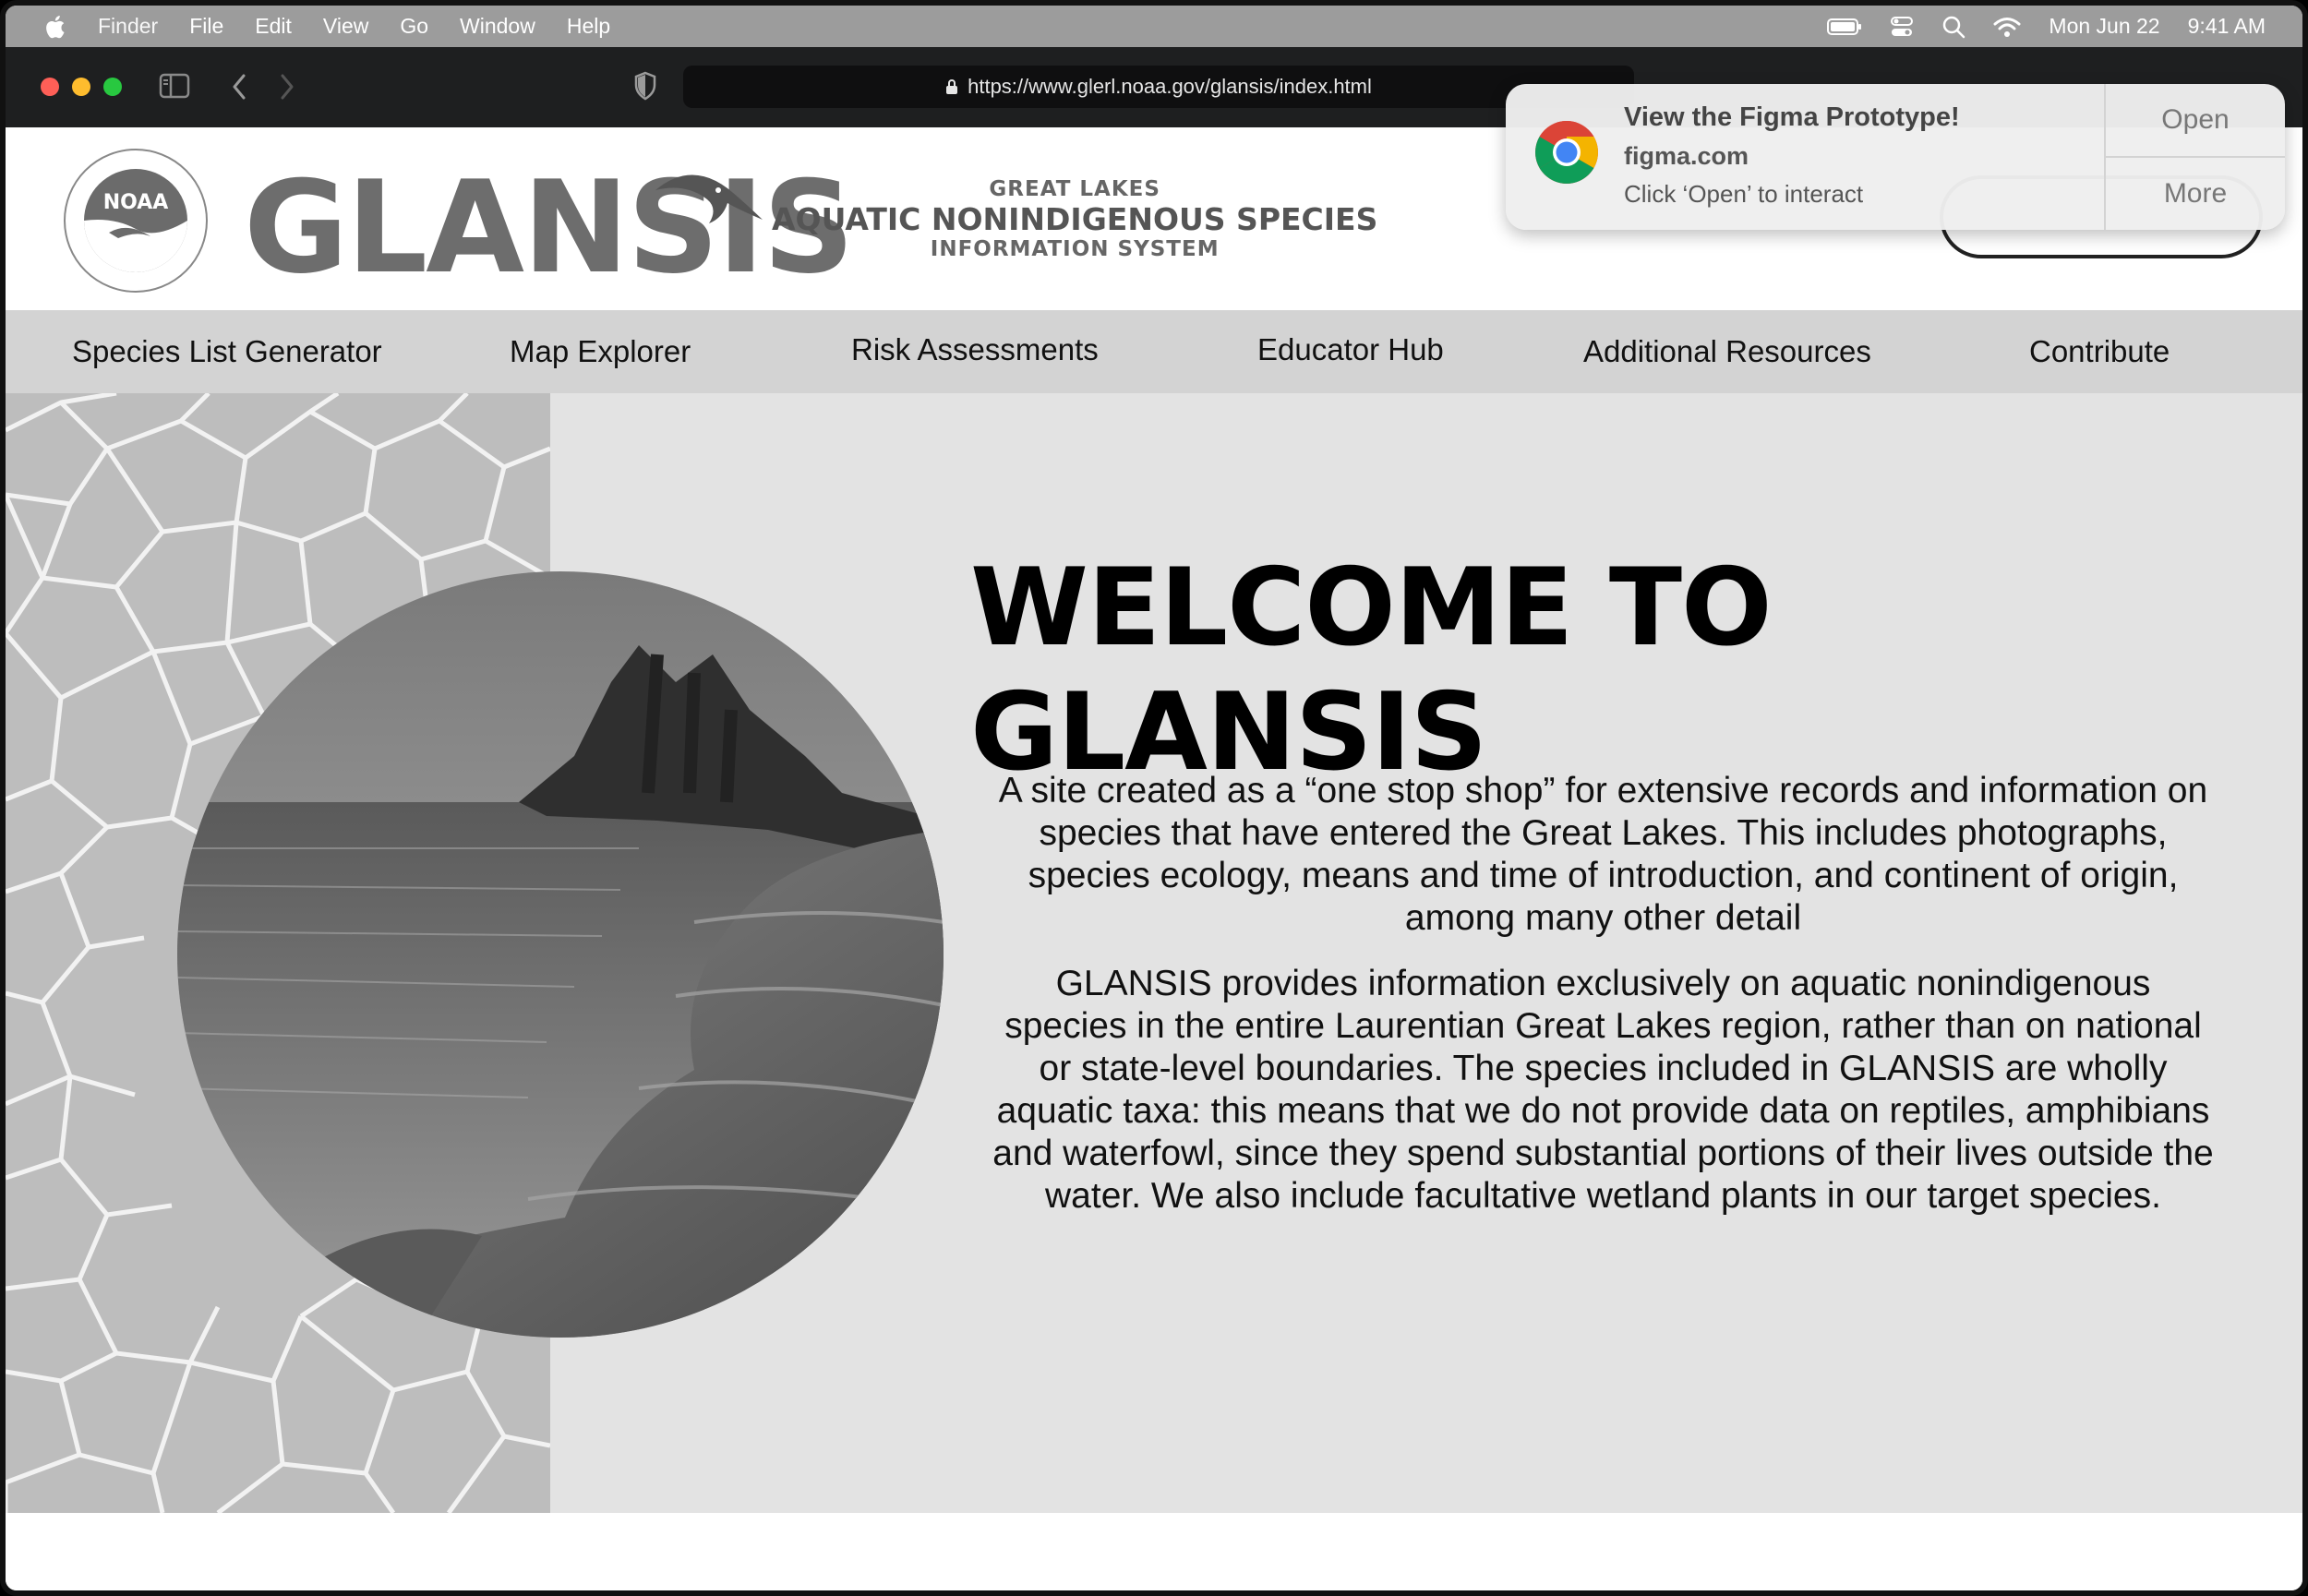 The width and height of the screenshot is (2308, 1596). What do you see at coordinates (1075, 249) in the screenshot?
I see `tagline-info-system: INFORMATION SYSTEM` at bounding box center [1075, 249].